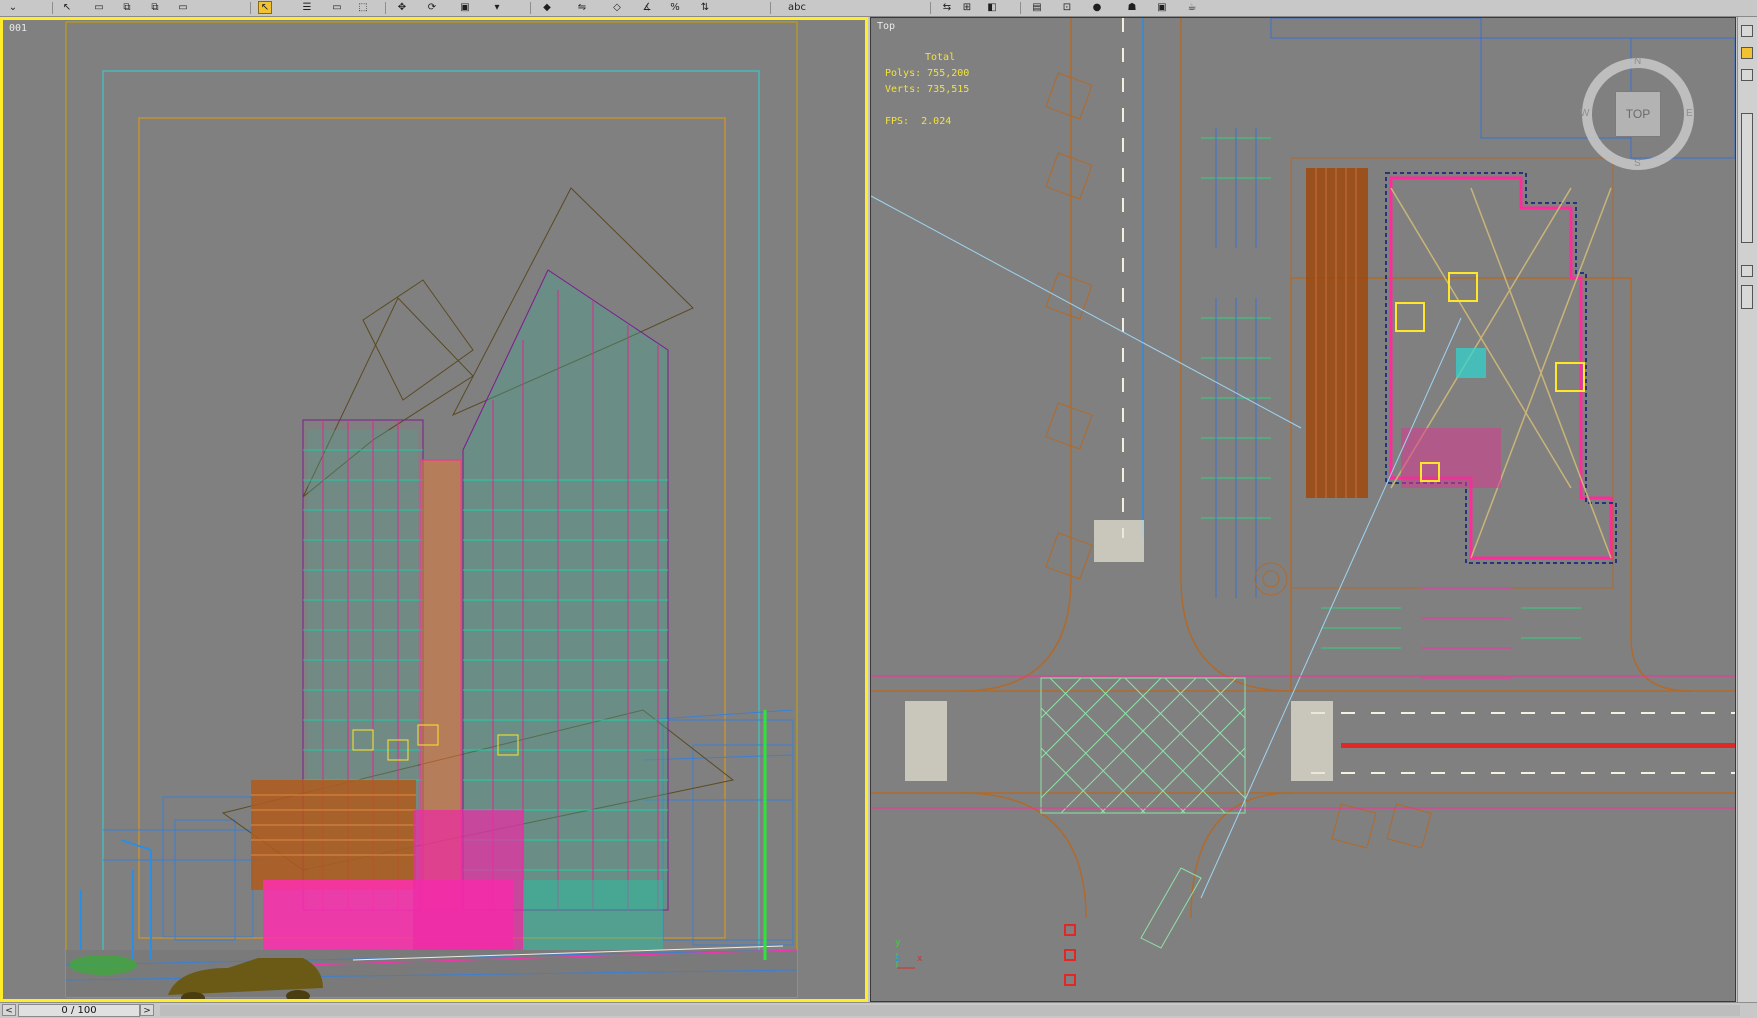 The image size is (1757, 1018). I want to click on layer-icon: ◧, so click(992, 7).